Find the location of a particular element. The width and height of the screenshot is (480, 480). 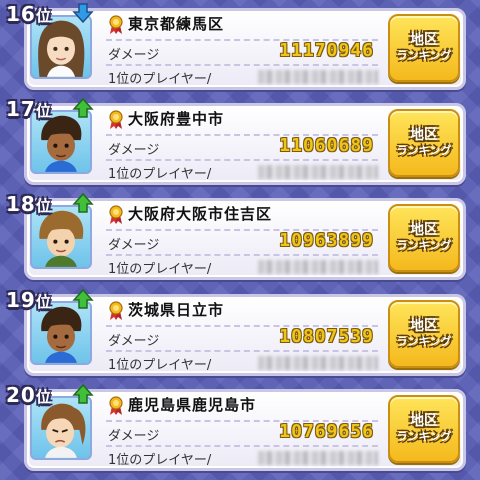

rank-number: 16位 is located at coordinates (29, 14).